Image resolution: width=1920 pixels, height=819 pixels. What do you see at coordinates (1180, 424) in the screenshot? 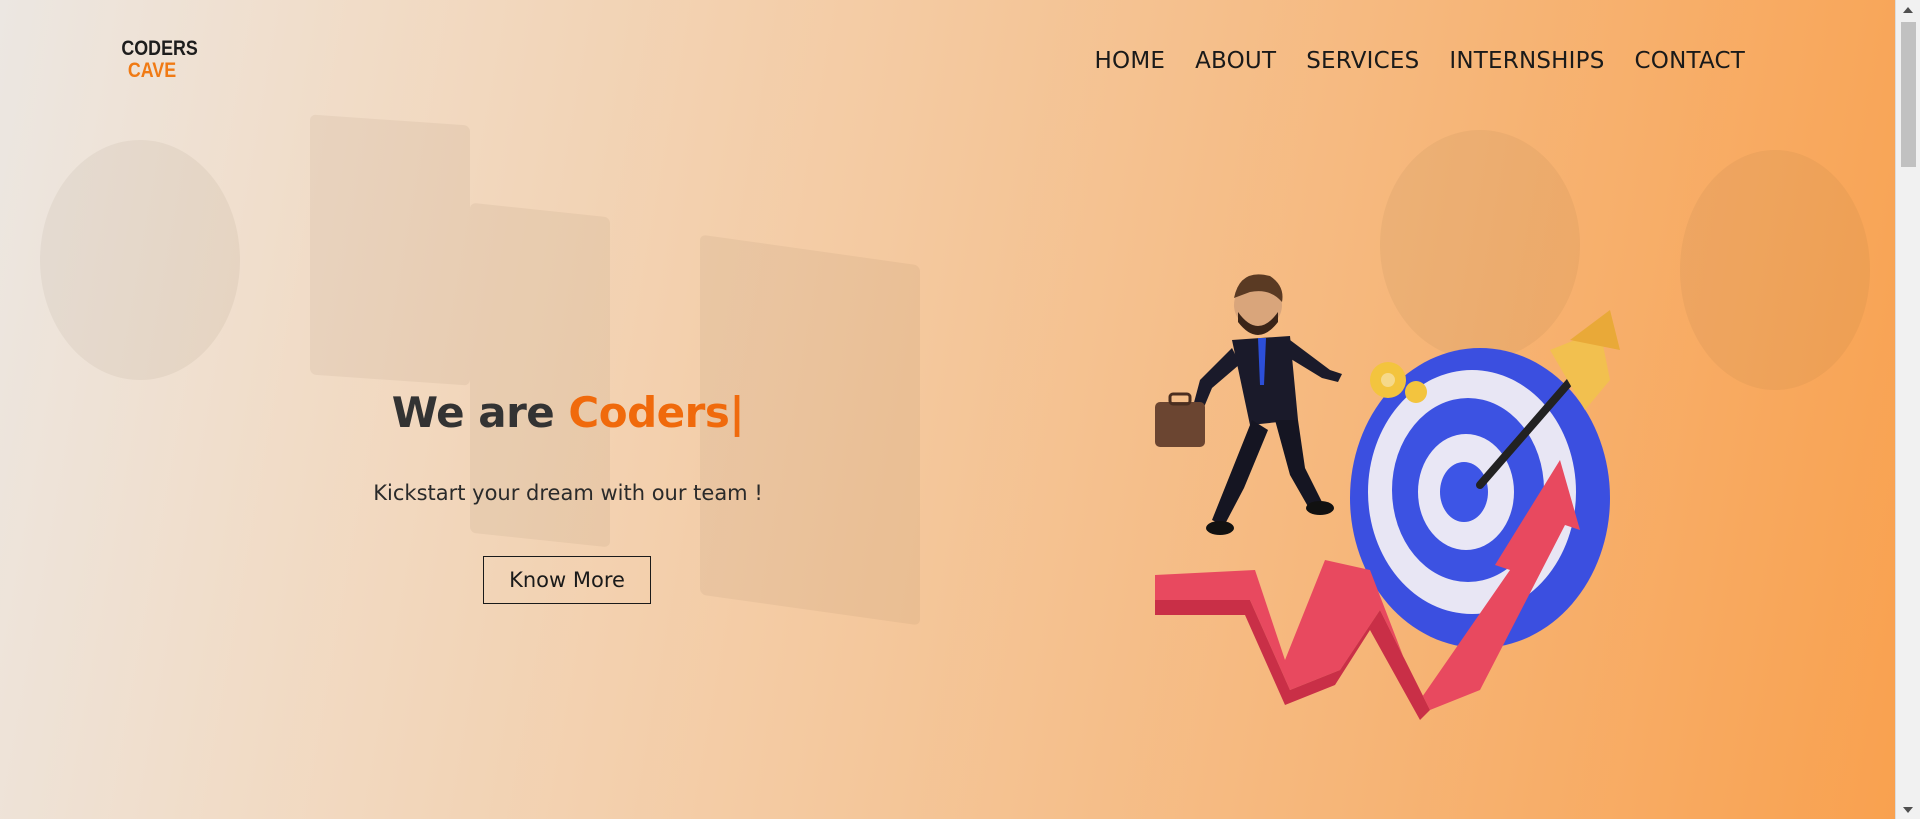
I see `briefcase-icon` at bounding box center [1180, 424].